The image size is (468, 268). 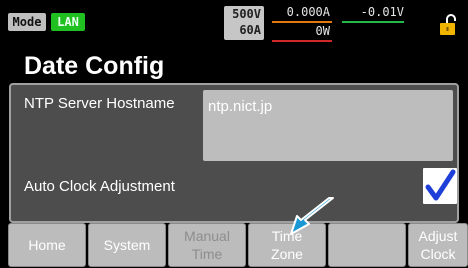 What do you see at coordinates (373, 22) in the screenshot?
I see `voltage-underline` at bounding box center [373, 22].